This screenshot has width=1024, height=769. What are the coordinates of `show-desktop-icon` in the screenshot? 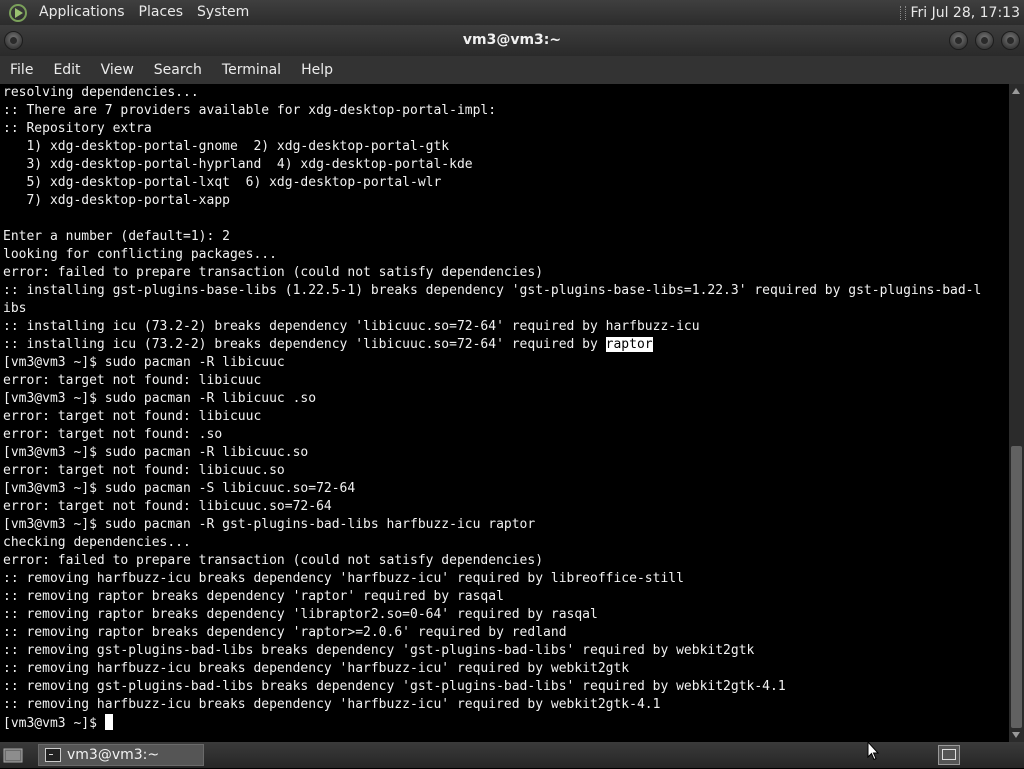 It's located at (13, 755).